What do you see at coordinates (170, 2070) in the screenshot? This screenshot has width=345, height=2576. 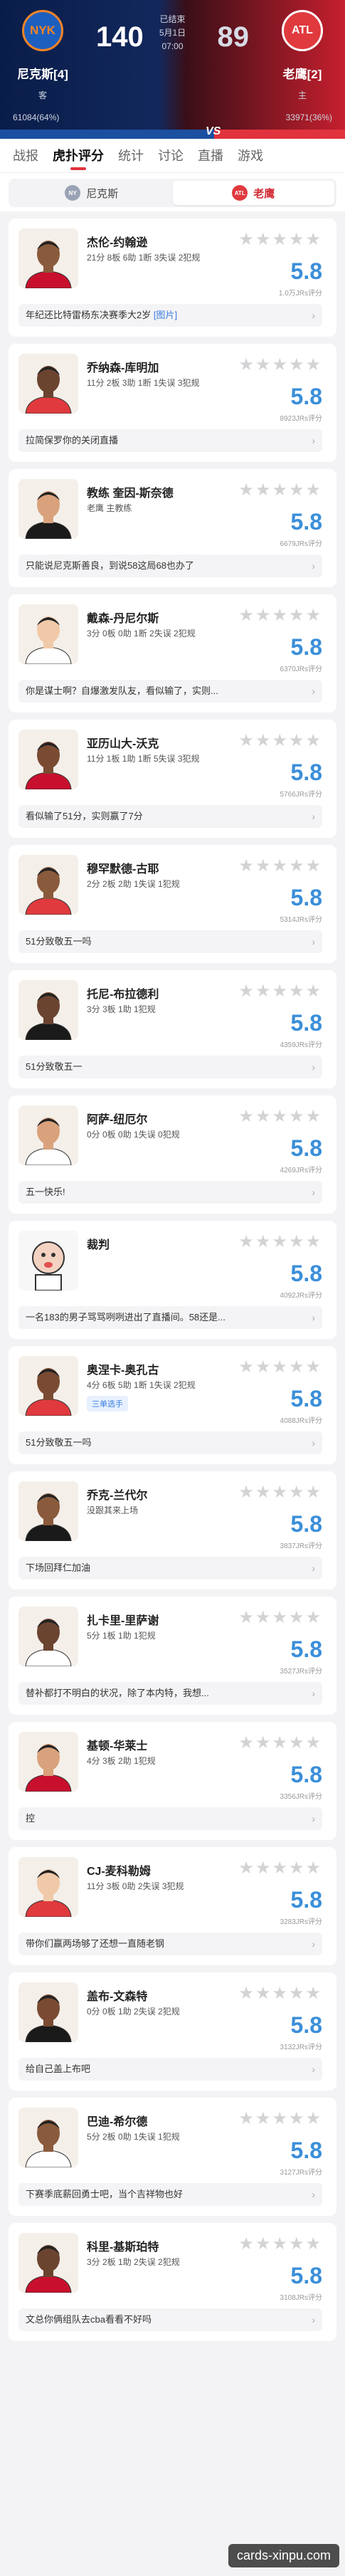 I see `top-comment: 给自己盖上布吧 ›` at bounding box center [170, 2070].